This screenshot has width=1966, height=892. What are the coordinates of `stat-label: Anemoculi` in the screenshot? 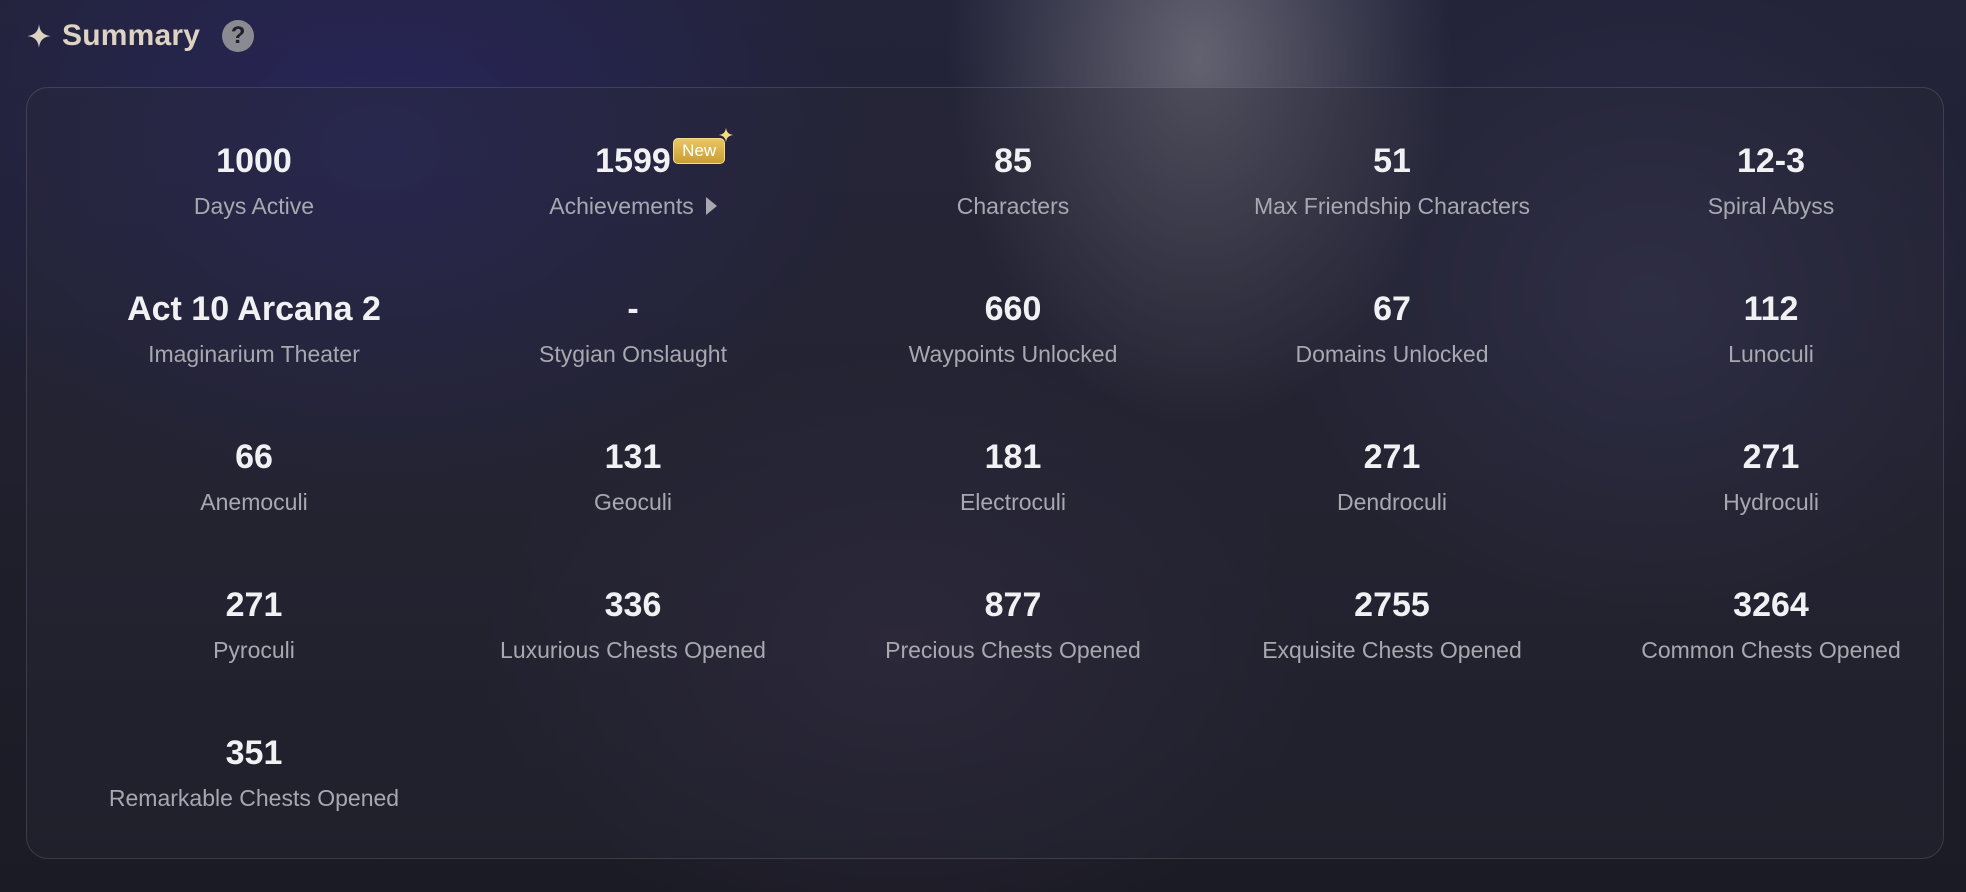 It's located at (254, 502).